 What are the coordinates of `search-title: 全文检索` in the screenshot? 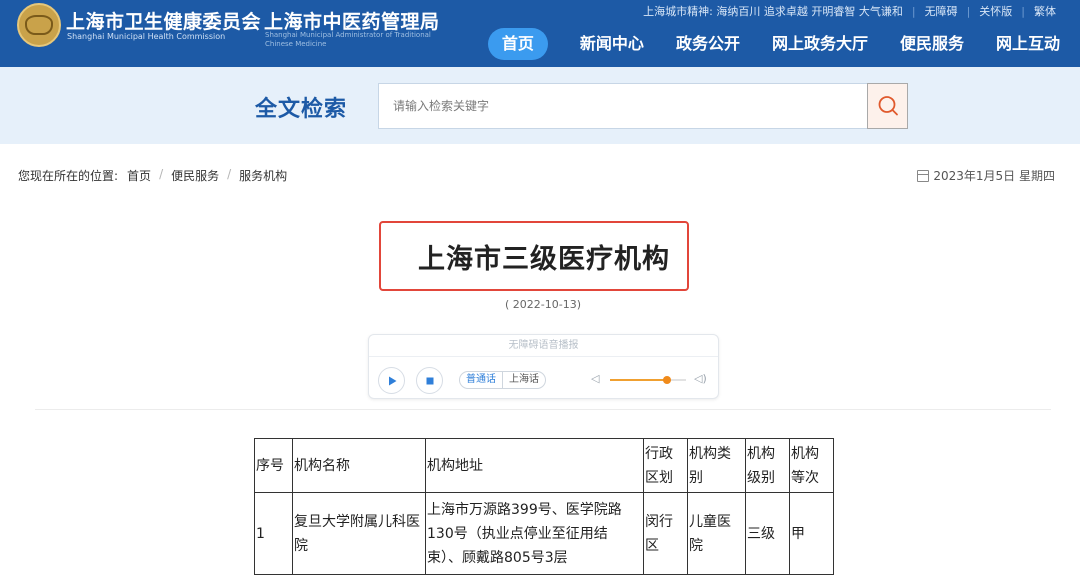 It's located at (301, 109).